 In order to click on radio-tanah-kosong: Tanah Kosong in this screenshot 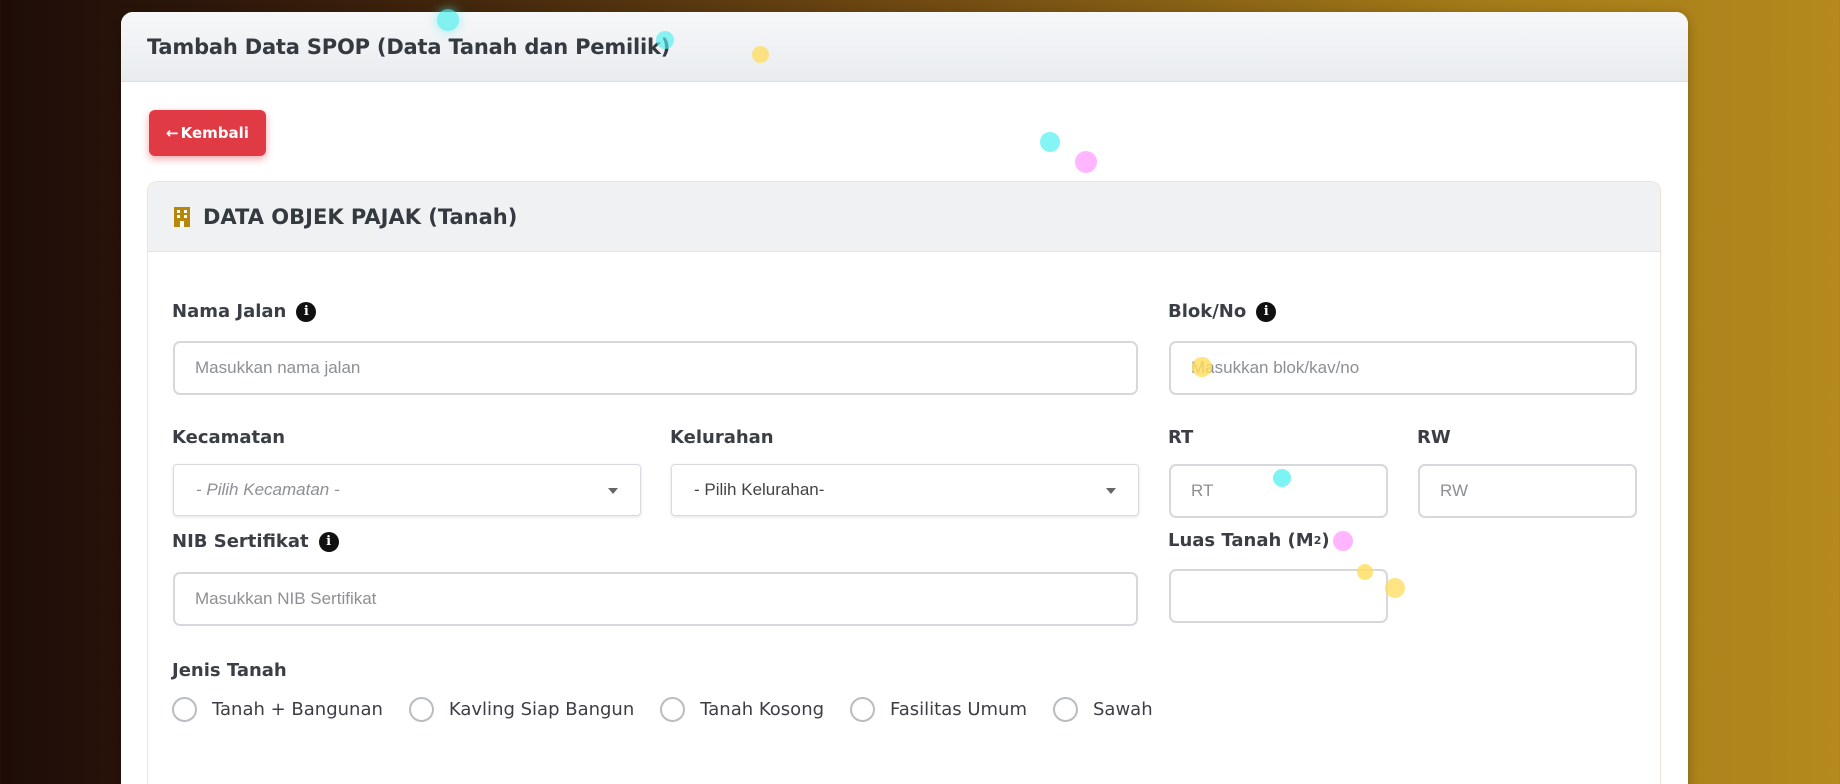, I will do `click(742, 709)`.